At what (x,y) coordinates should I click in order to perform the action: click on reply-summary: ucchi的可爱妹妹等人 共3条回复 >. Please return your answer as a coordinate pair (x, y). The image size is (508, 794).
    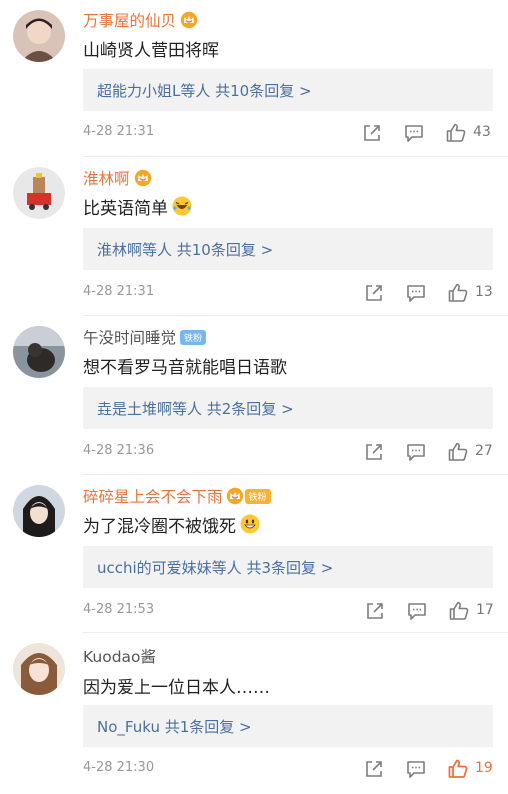
    Looking at the image, I should click on (288, 567).